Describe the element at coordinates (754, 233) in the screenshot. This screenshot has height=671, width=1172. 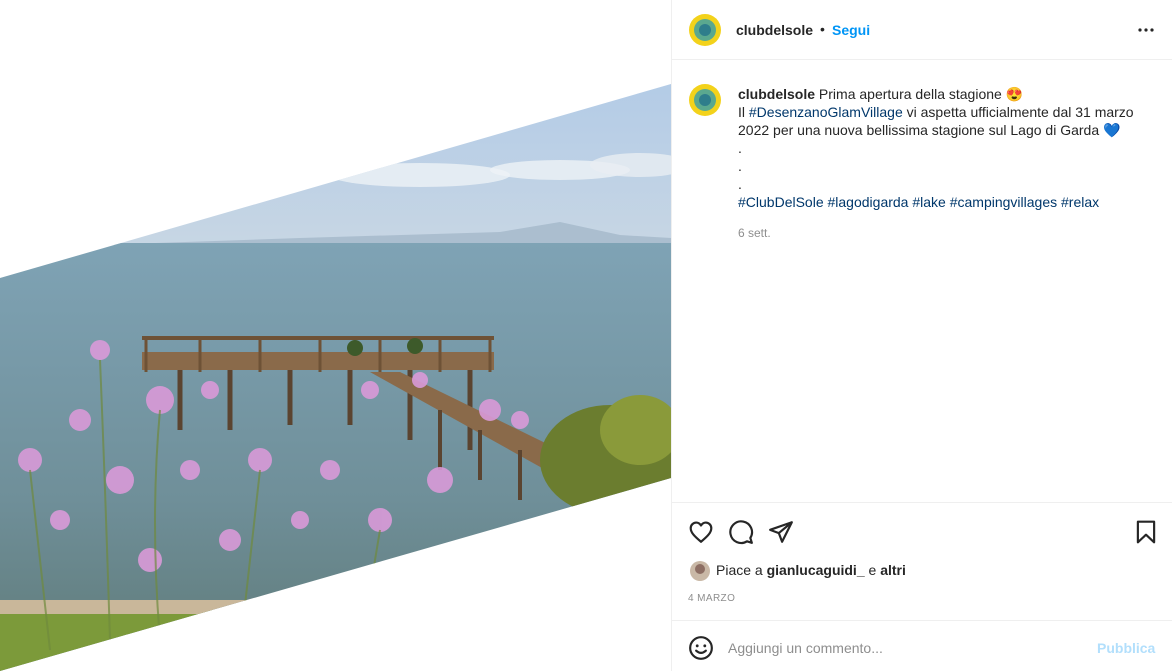
I see `caption-timestamp: 6 sett.` at that location.